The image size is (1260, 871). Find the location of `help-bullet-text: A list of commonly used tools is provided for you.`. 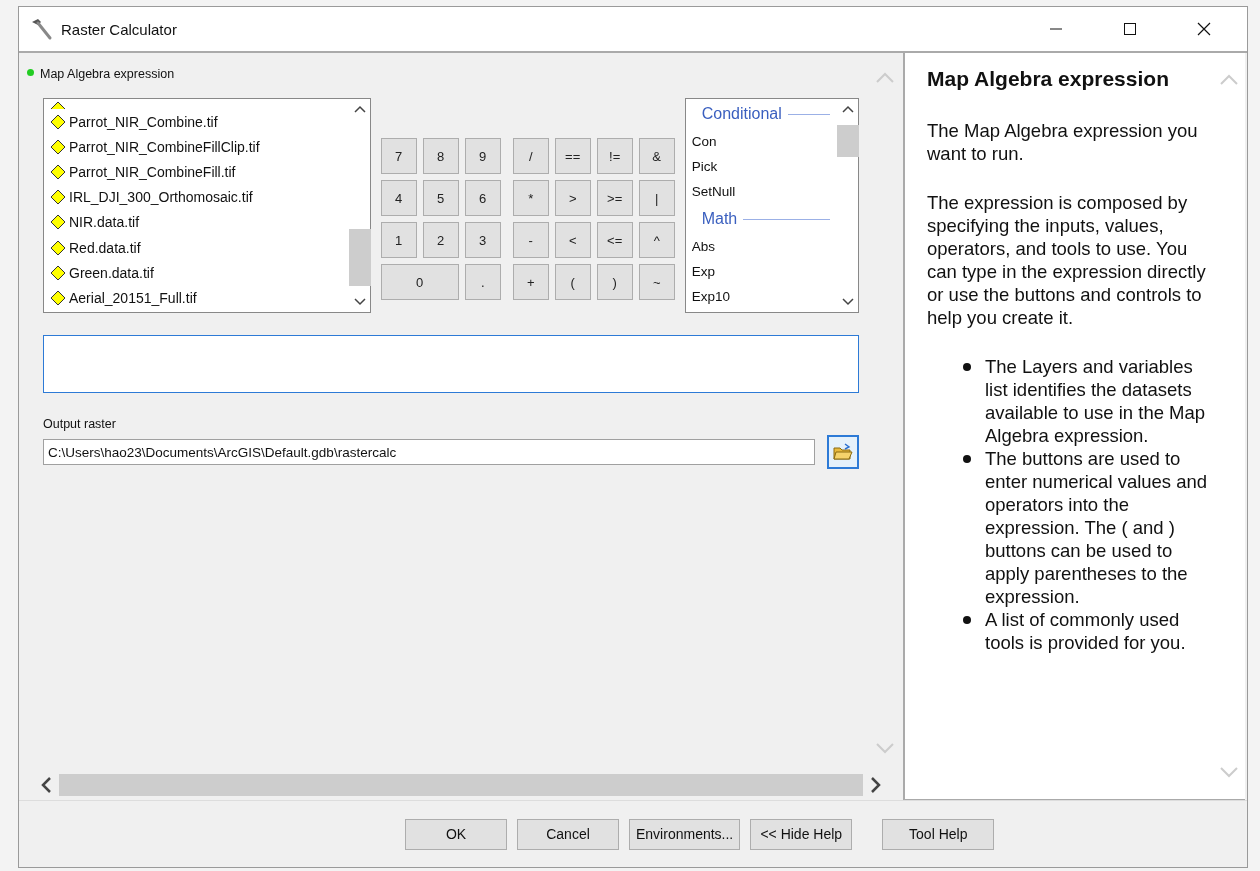

help-bullet-text: A list of commonly used tools is provided for you. is located at coordinates (1086, 631).